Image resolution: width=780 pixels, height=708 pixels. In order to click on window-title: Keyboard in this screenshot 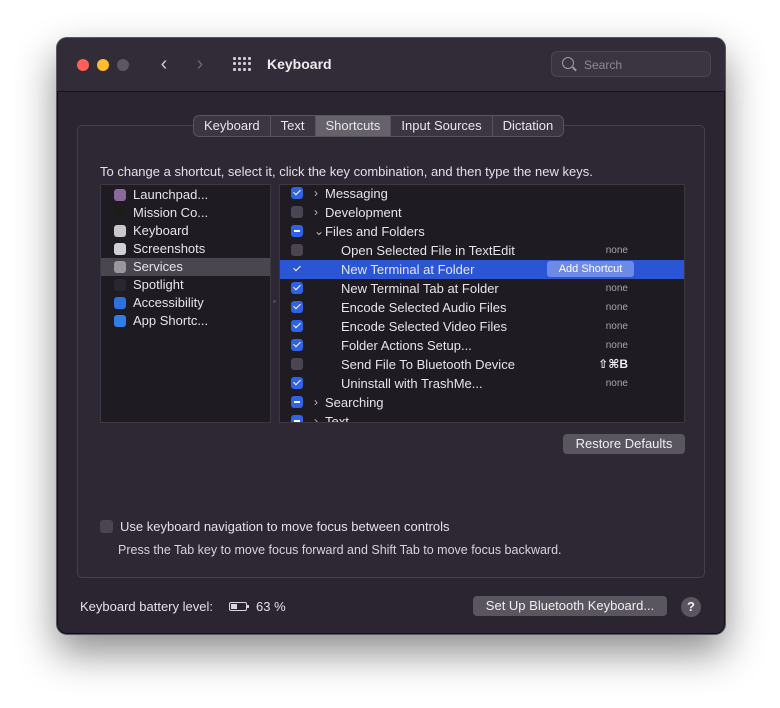, I will do `click(299, 64)`.